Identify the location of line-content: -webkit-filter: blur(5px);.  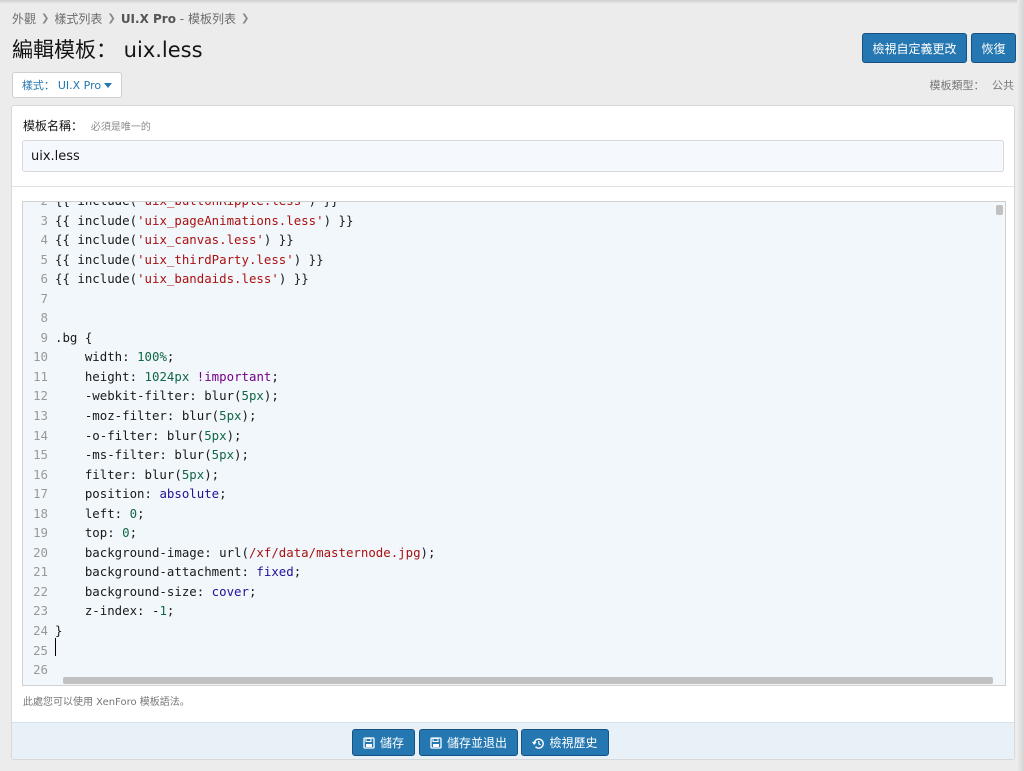
(167, 396).